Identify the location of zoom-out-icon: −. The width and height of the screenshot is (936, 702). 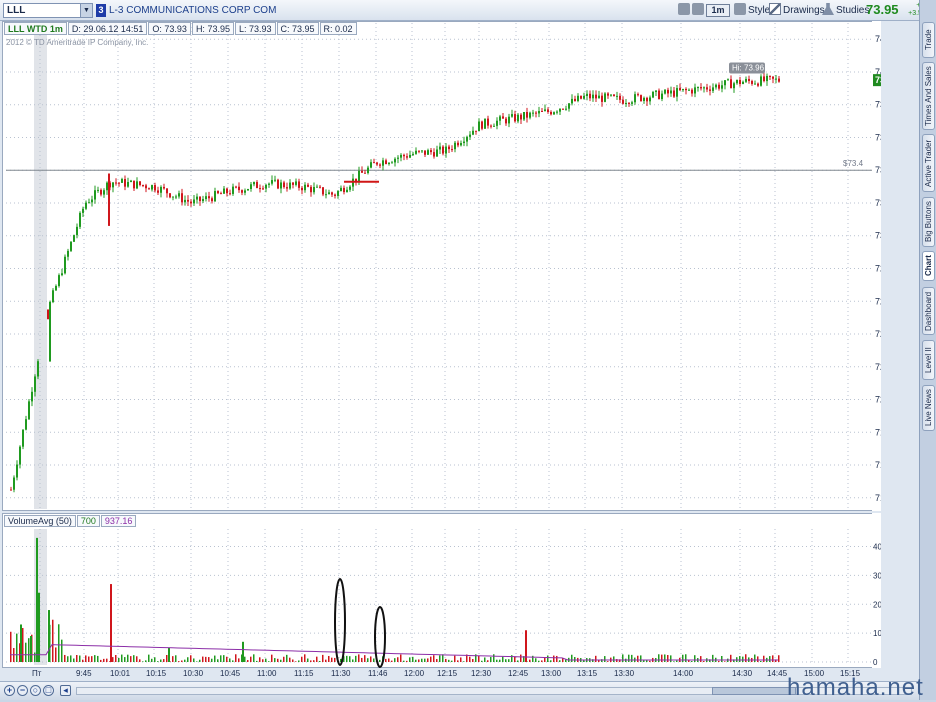
(22, 690).